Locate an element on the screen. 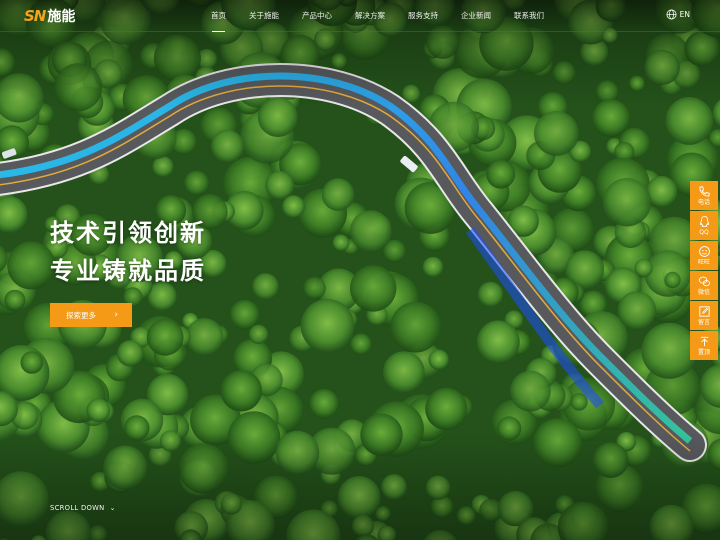  headline-line-2: 专业铸就品质 is located at coordinates (128, 271).